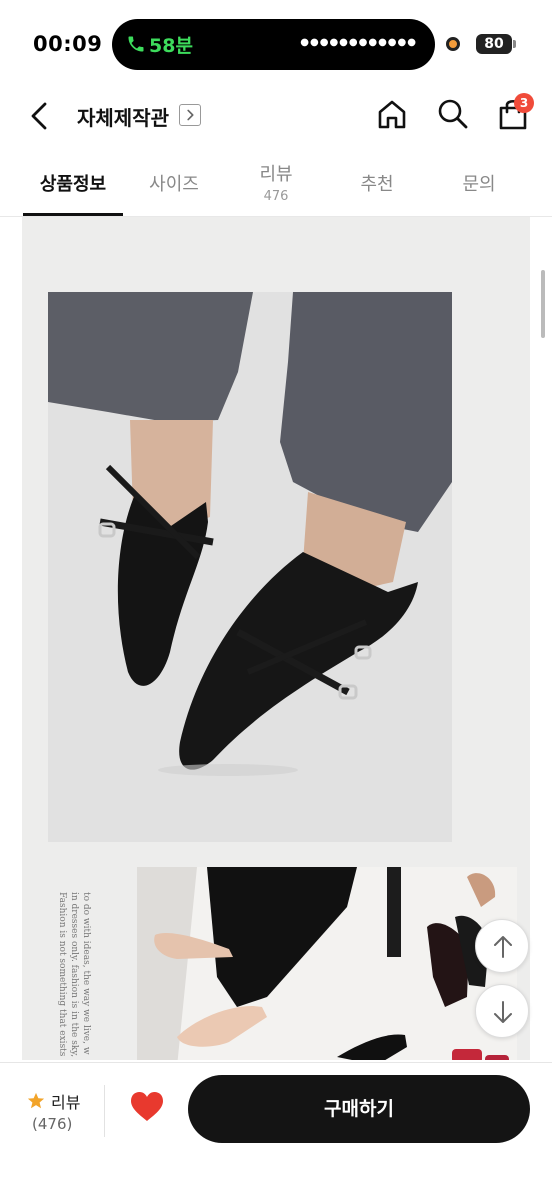  What do you see at coordinates (494, 44) in the screenshot?
I see `battery-indicator: 80` at bounding box center [494, 44].